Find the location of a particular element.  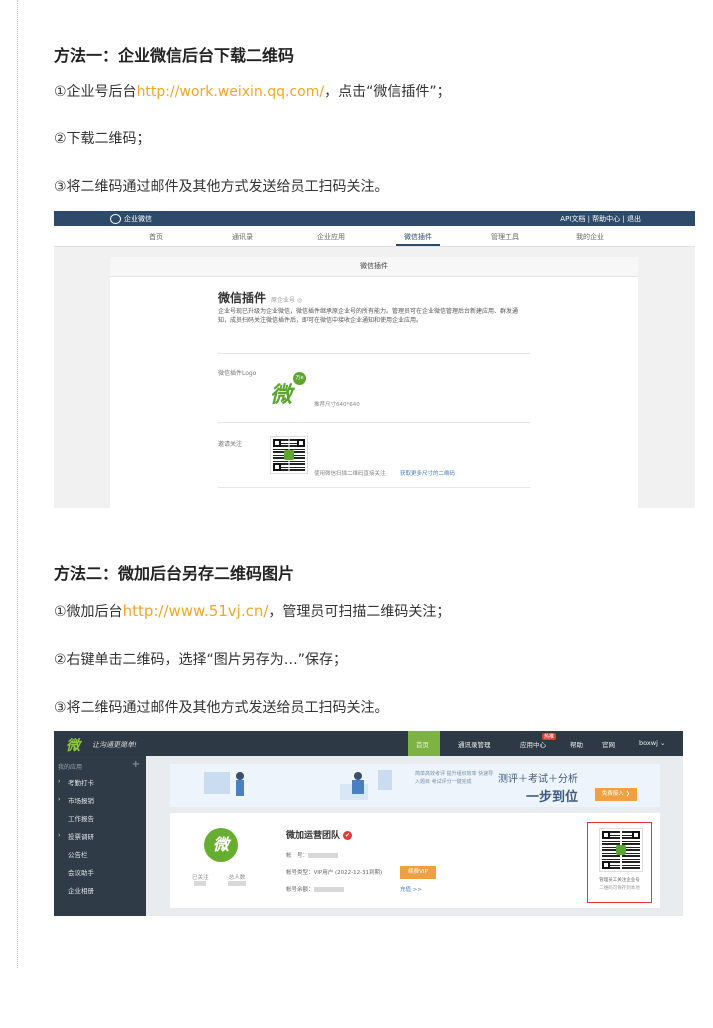

s1-logo-hint: 推荐尺寸640*640 is located at coordinates (337, 405).